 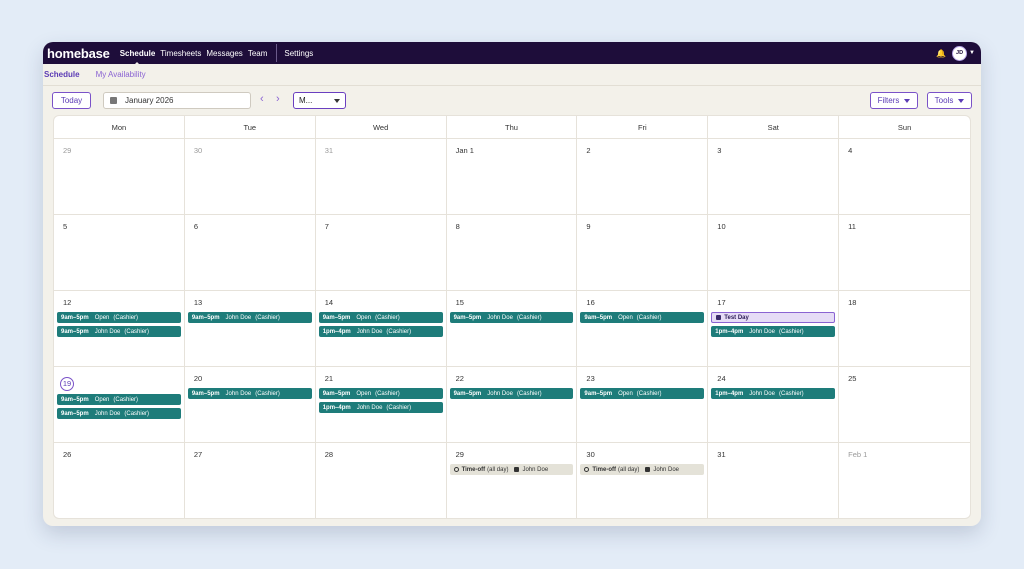 What do you see at coordinates (180, 53) in the screenshot?
I see `nav-timesheets: Timesheets` at bounding box center [180, 53].